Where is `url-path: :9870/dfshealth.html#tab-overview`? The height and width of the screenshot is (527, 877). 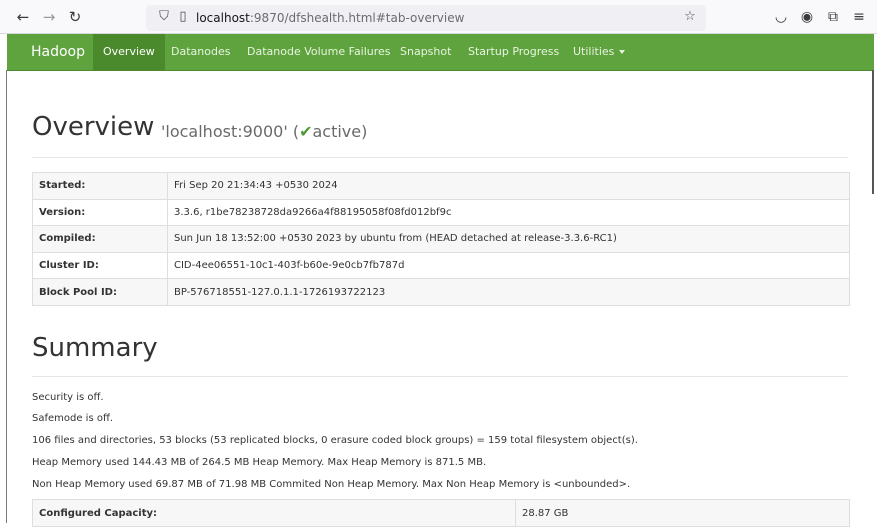
url-path: :9870/dfshealth.html#tab-overview is located at coordinates (357, 18).